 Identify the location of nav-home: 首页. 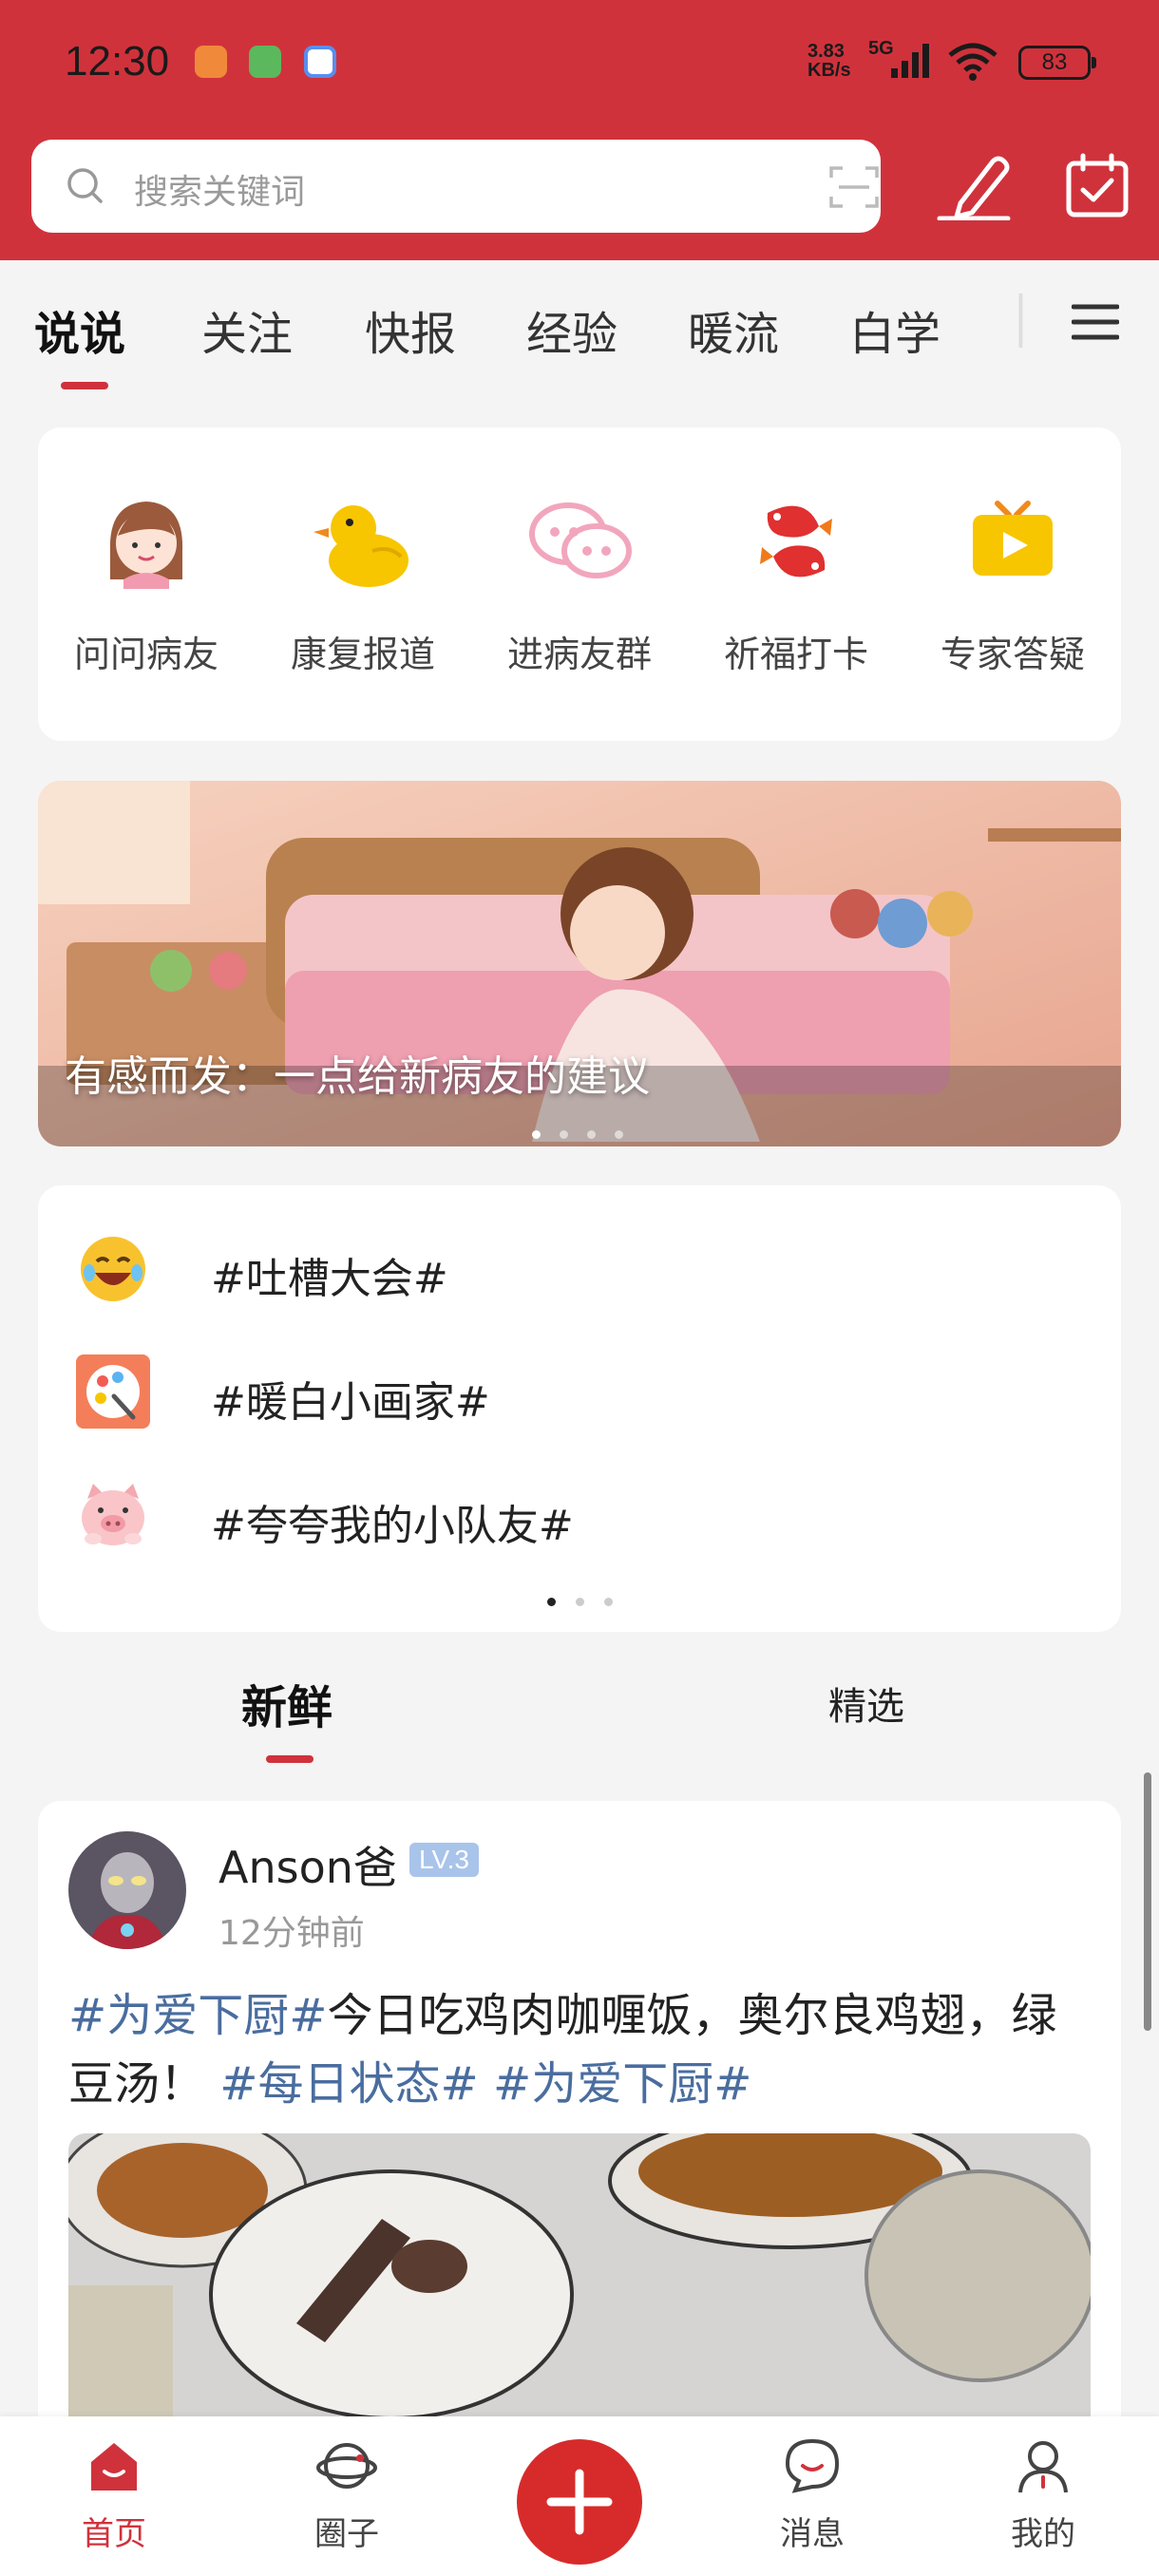
(114, 2494).